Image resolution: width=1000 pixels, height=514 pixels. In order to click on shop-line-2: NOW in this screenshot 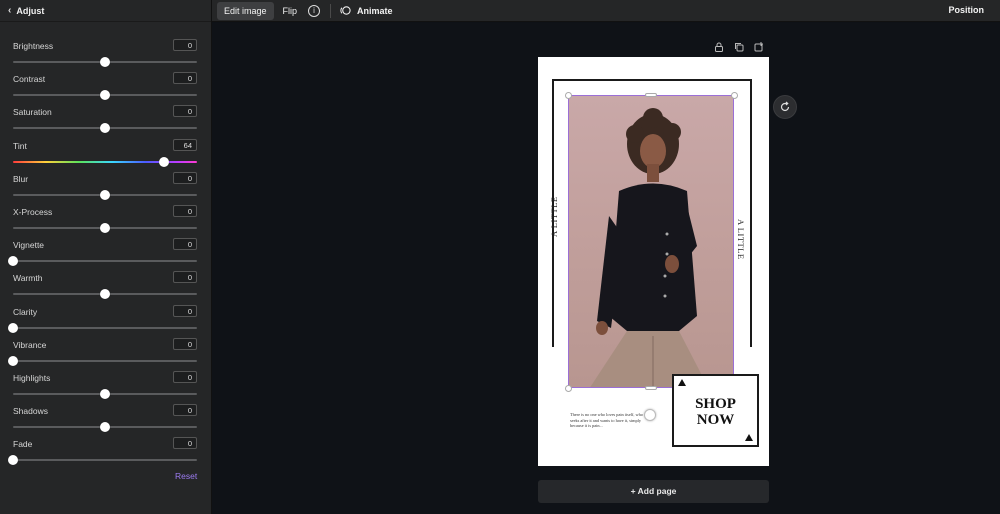, I will do `click(715, 420)`.